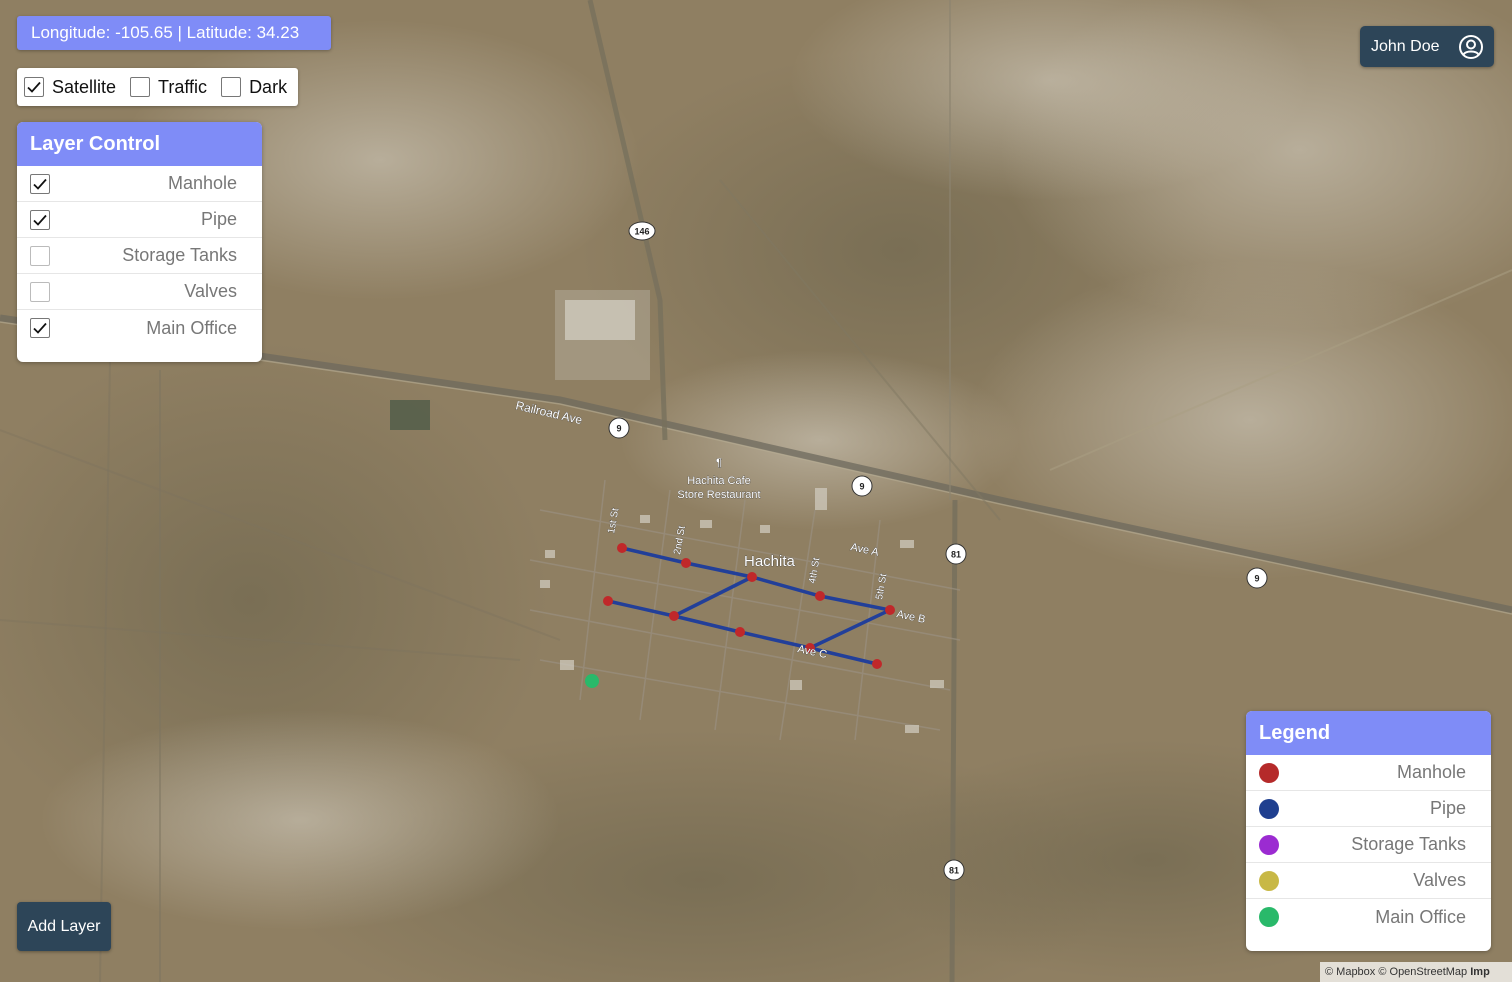  I want to click on improve-map-link: Imp, so click(1480, 972).